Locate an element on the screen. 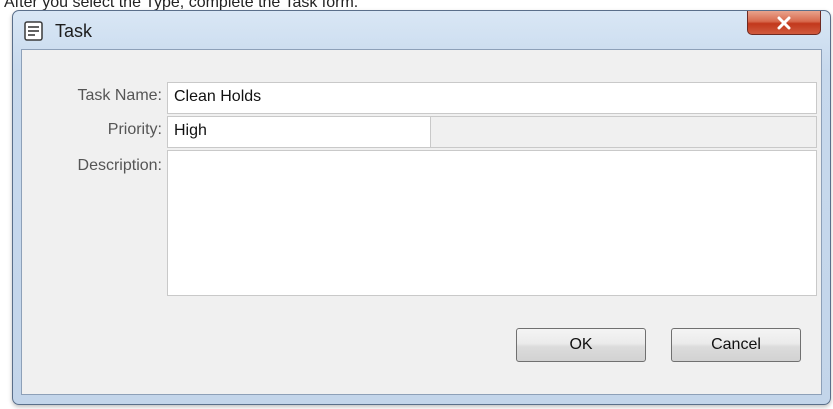  priority-spacer is located at coordinates (624, 132).